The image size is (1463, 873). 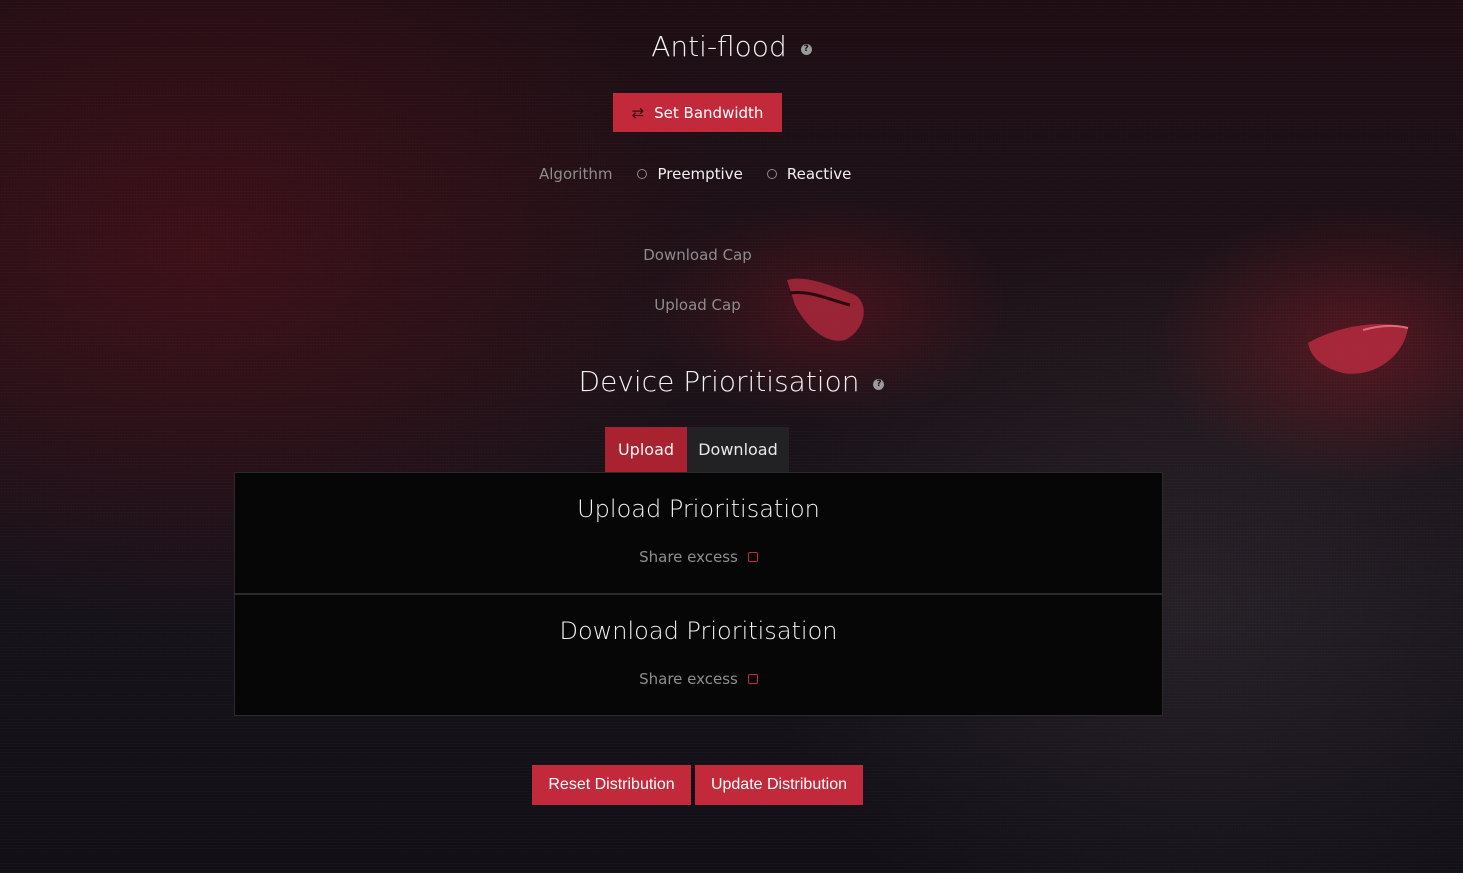 I want to click on anti-flood-title: Anti-flood ?, so click(x=731, y=46).